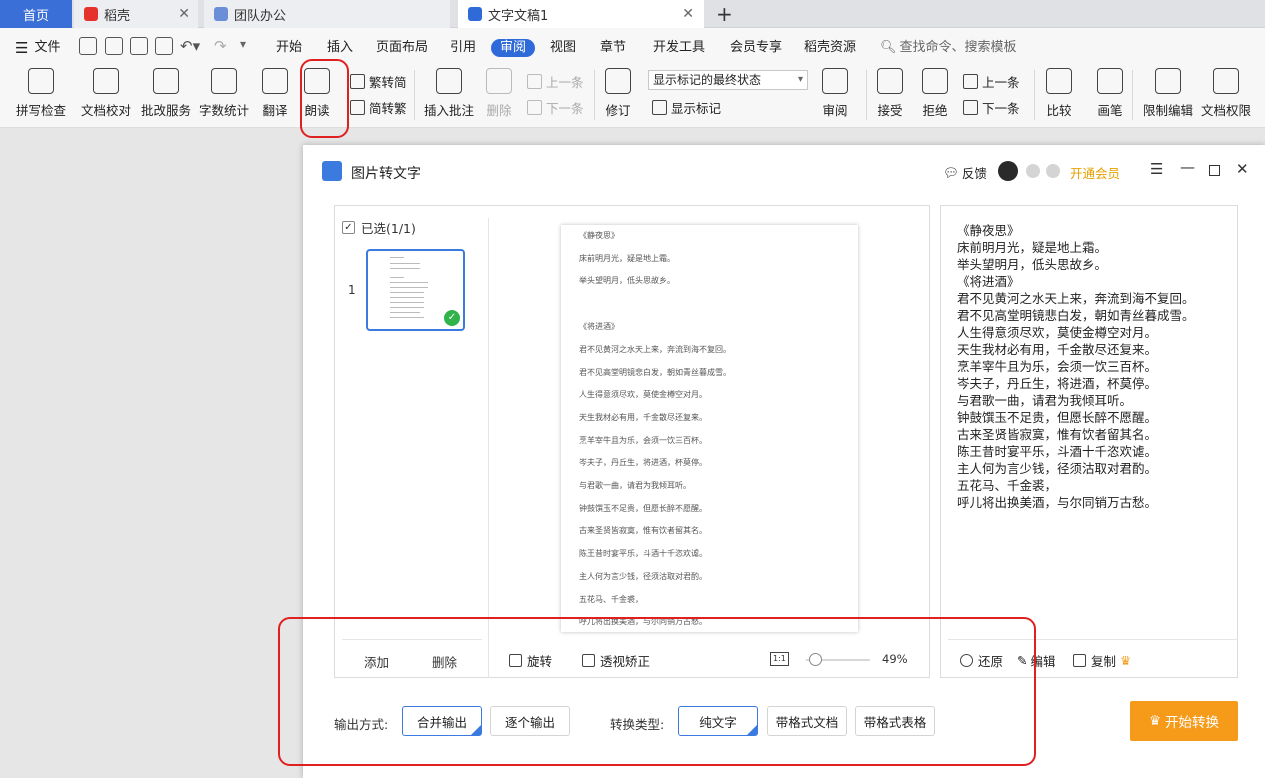 The width and height of the screenshot is (1265, 778). I want to click on comment-icon, so click(449, 81).